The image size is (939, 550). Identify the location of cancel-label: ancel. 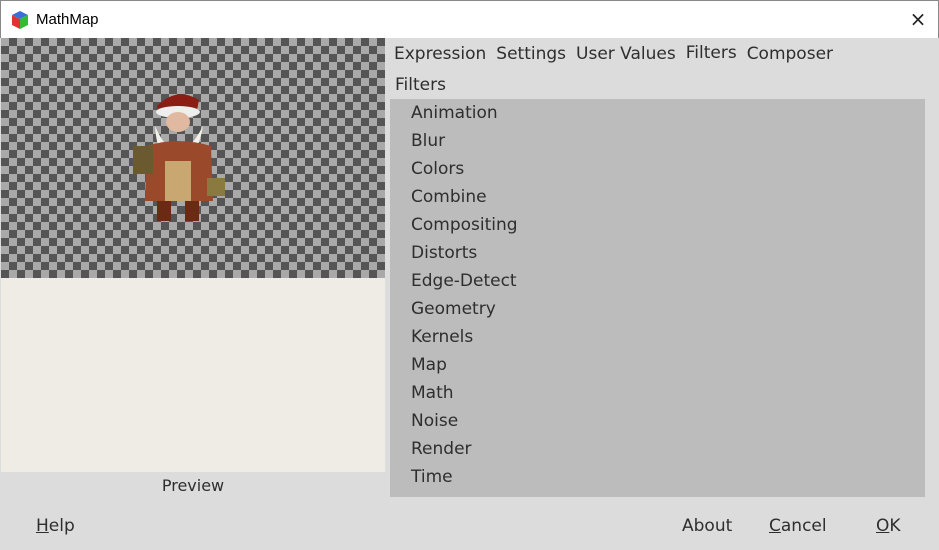
(803, 526).